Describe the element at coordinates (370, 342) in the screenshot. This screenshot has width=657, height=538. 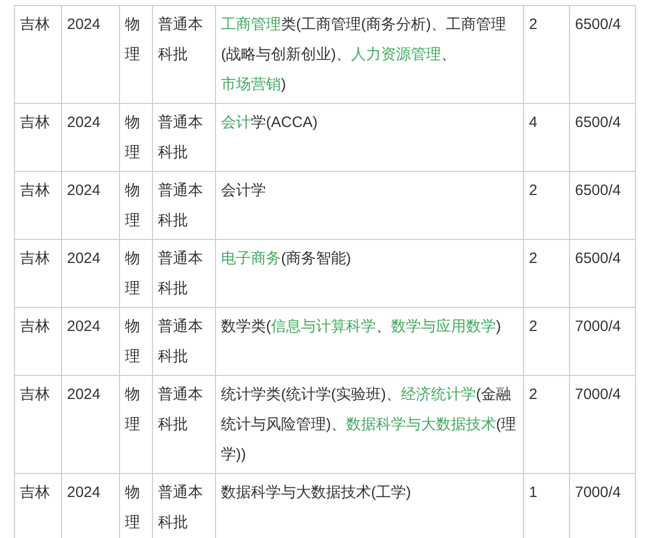
I see `table-cell: 数学类(信息与计算科学、数学与应用数学)` at that location.